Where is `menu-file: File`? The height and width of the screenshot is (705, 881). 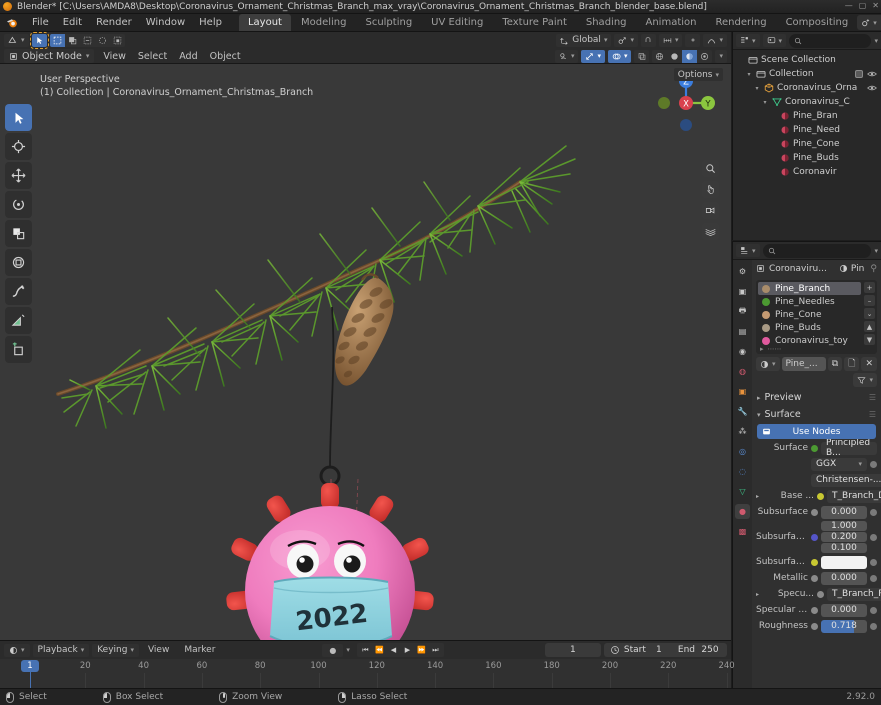
menu-file: File is located at coordinates (40, 22).